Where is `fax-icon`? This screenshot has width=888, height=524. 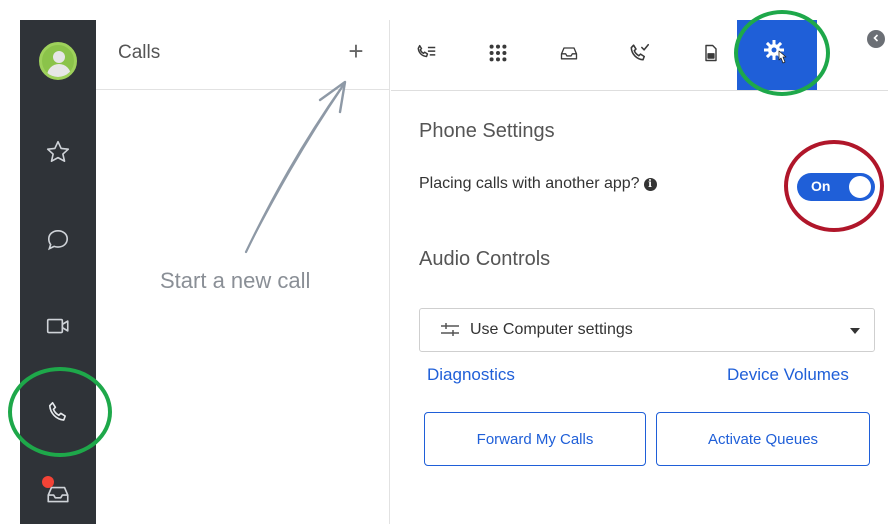 fax-icon is located at coordinates (711, 55).